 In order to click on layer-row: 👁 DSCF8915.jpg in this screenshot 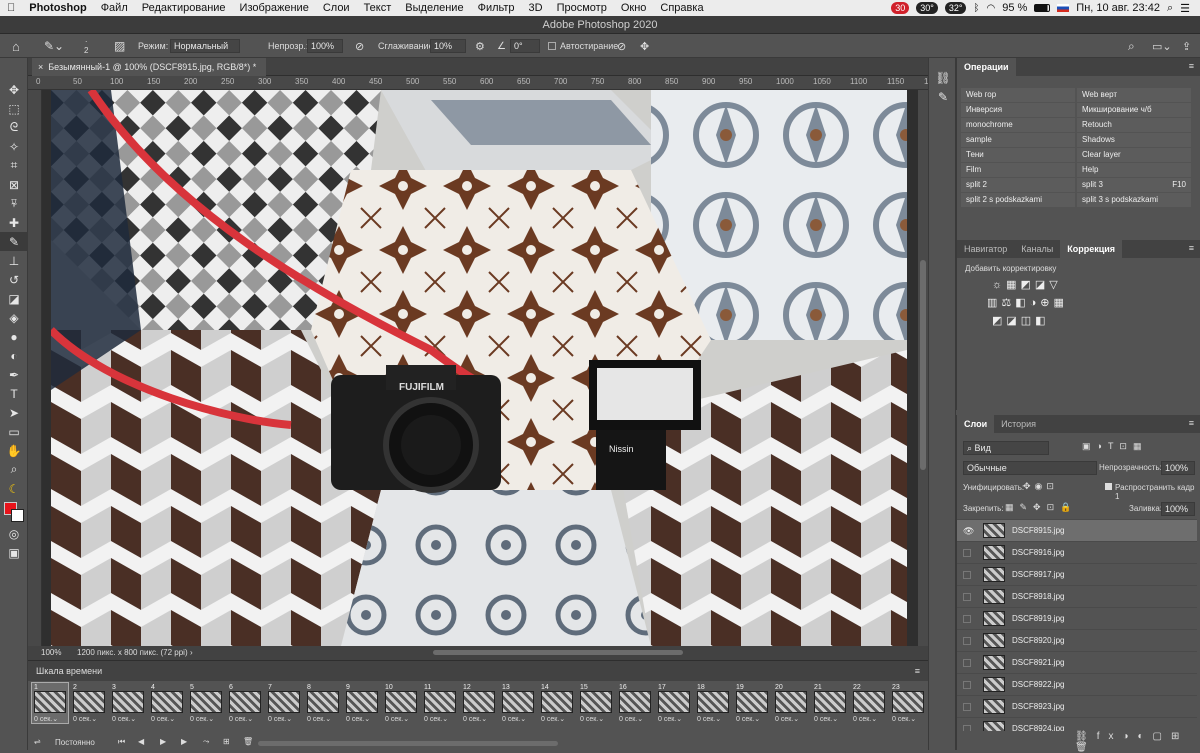, I will do `click(1077, 530)`.